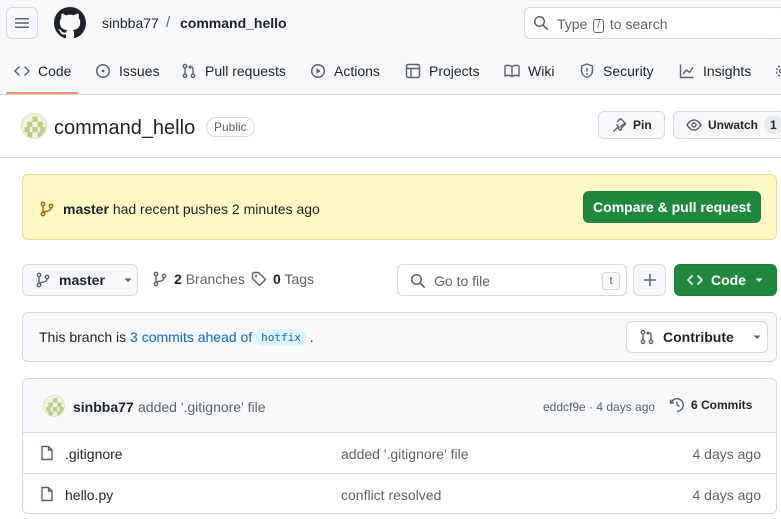  I want to click on pin-button: Pin, so click(631, 125).